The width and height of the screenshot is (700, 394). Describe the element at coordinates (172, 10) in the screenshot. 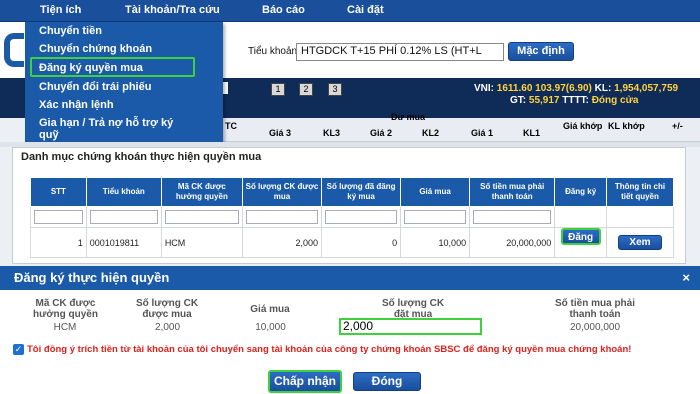

I see `menu-tai-khoan: Tài khoản/Tra cứu` at that location.